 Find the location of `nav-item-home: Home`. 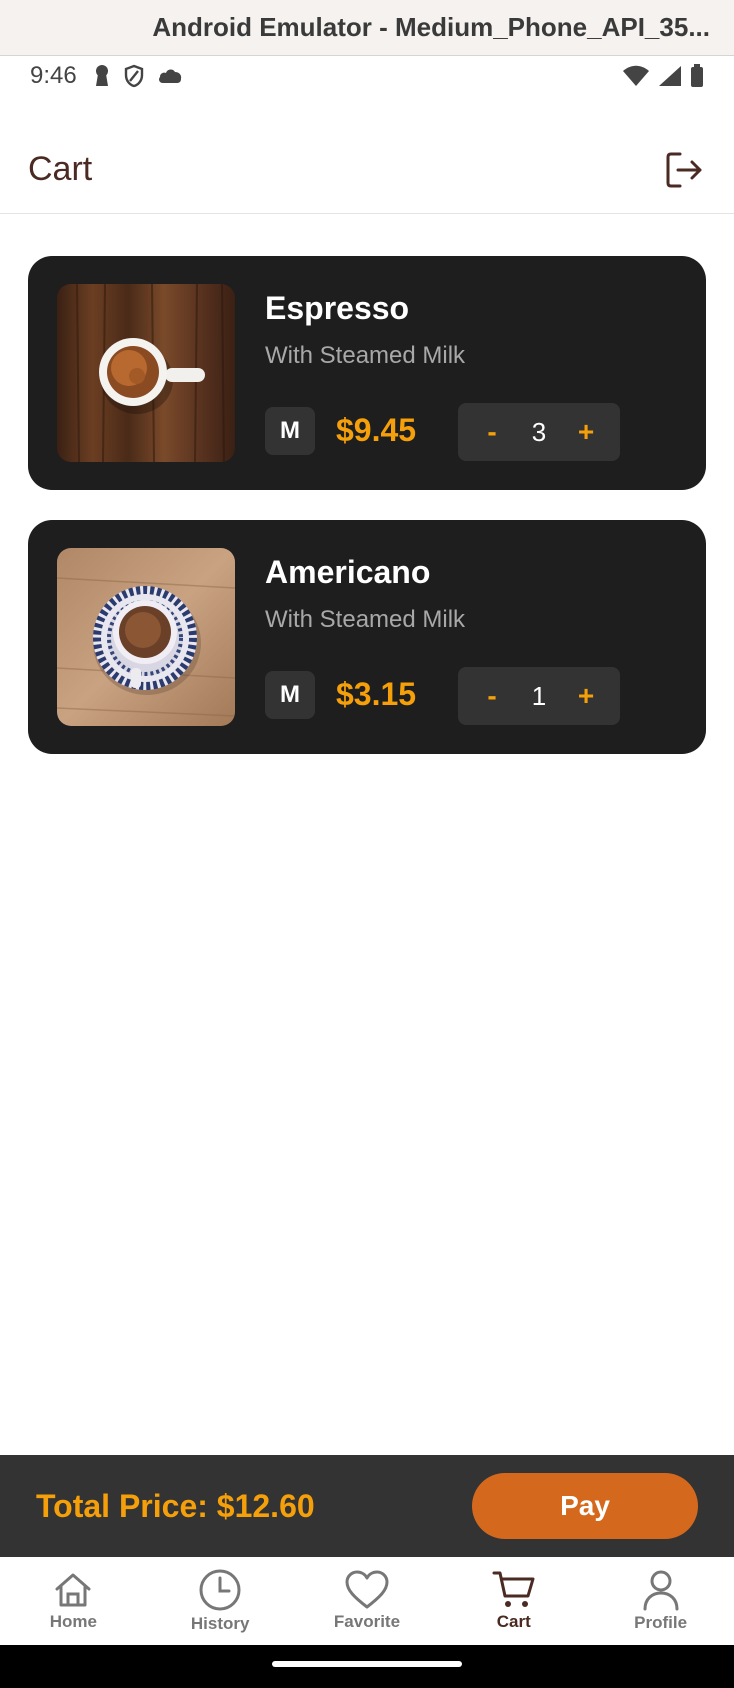

nav-item-home: Home is located at coordinates (73, 1601).